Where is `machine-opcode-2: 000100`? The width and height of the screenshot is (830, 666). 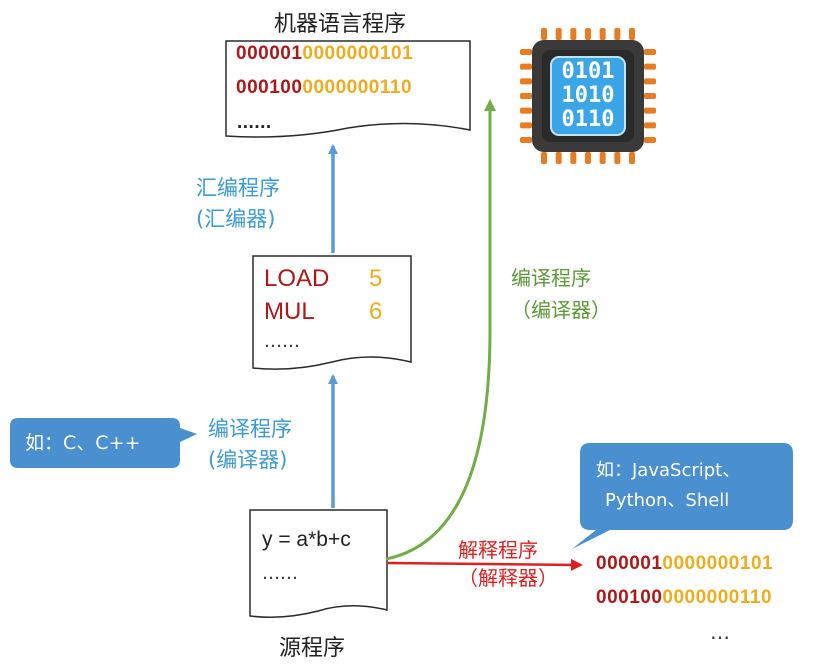
machine-opcode-2: 000100 is located at coordinates (269, 87).